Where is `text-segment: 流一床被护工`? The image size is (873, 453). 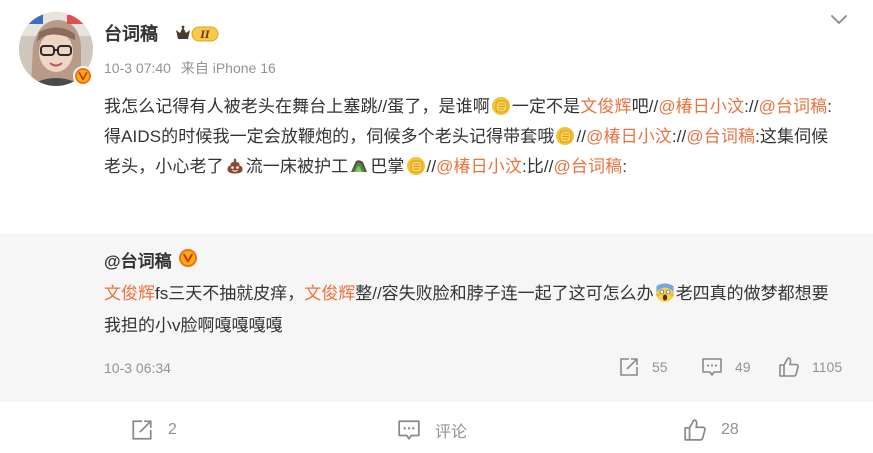 text-segment: 流一床被护工 is located at coordinates (297, 166).